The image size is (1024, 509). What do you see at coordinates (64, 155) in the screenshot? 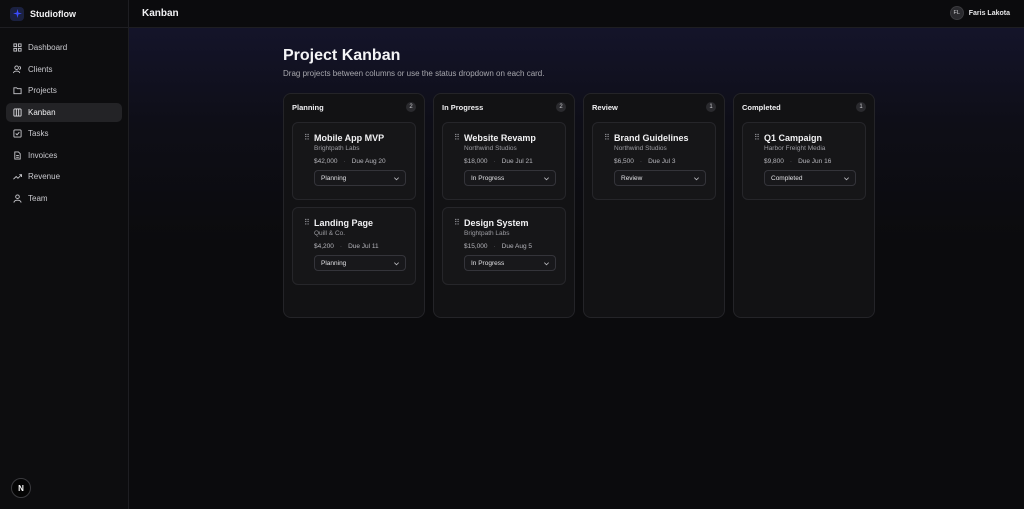
I see `sidebar-item-invoices: Invoices` at bounding box center [64, 155].